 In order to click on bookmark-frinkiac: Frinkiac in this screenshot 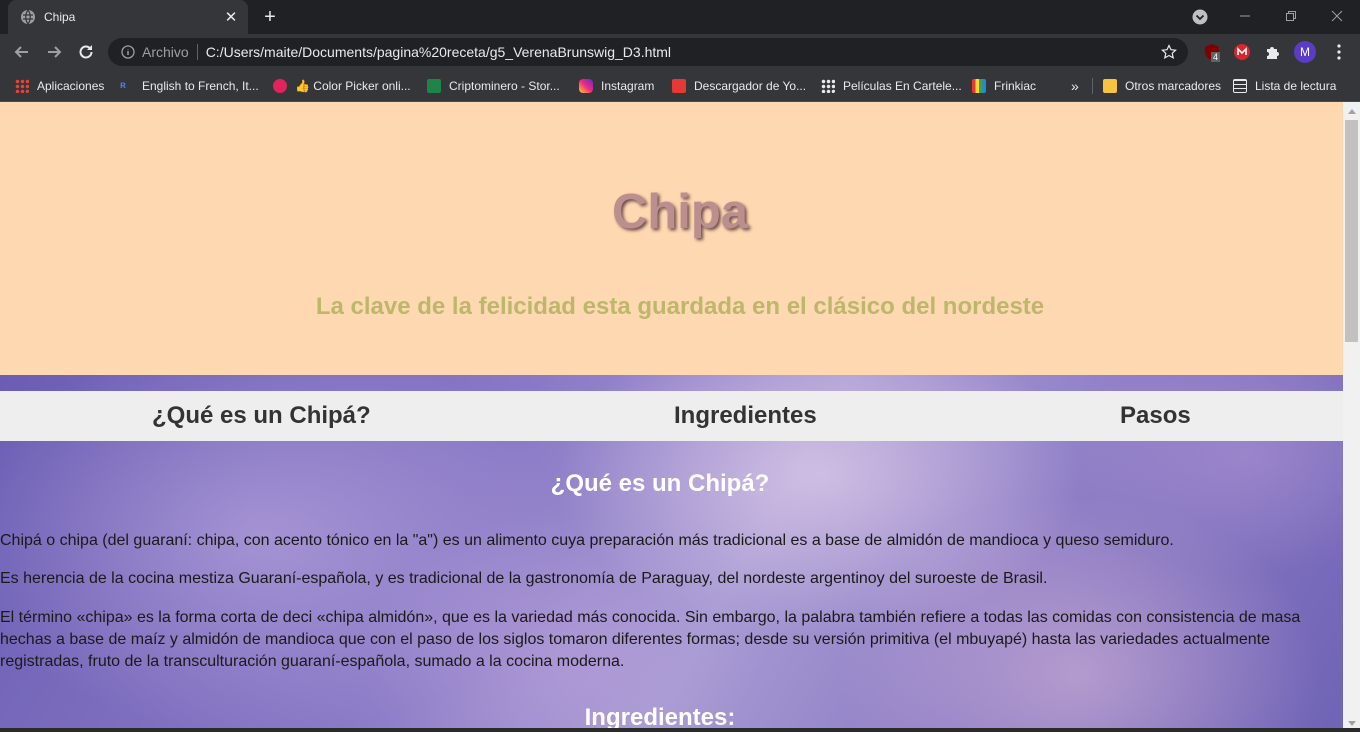, I will do `click(1004, 85)`.